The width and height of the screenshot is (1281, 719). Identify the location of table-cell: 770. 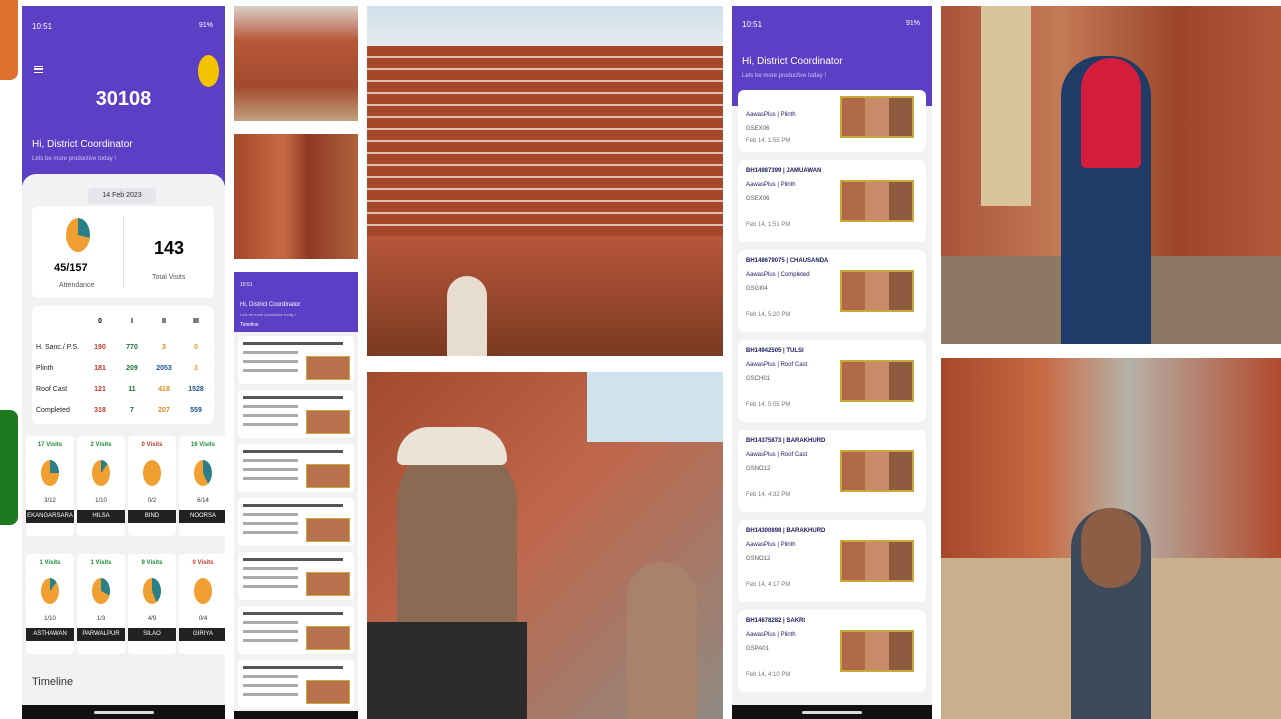
(132, 347).